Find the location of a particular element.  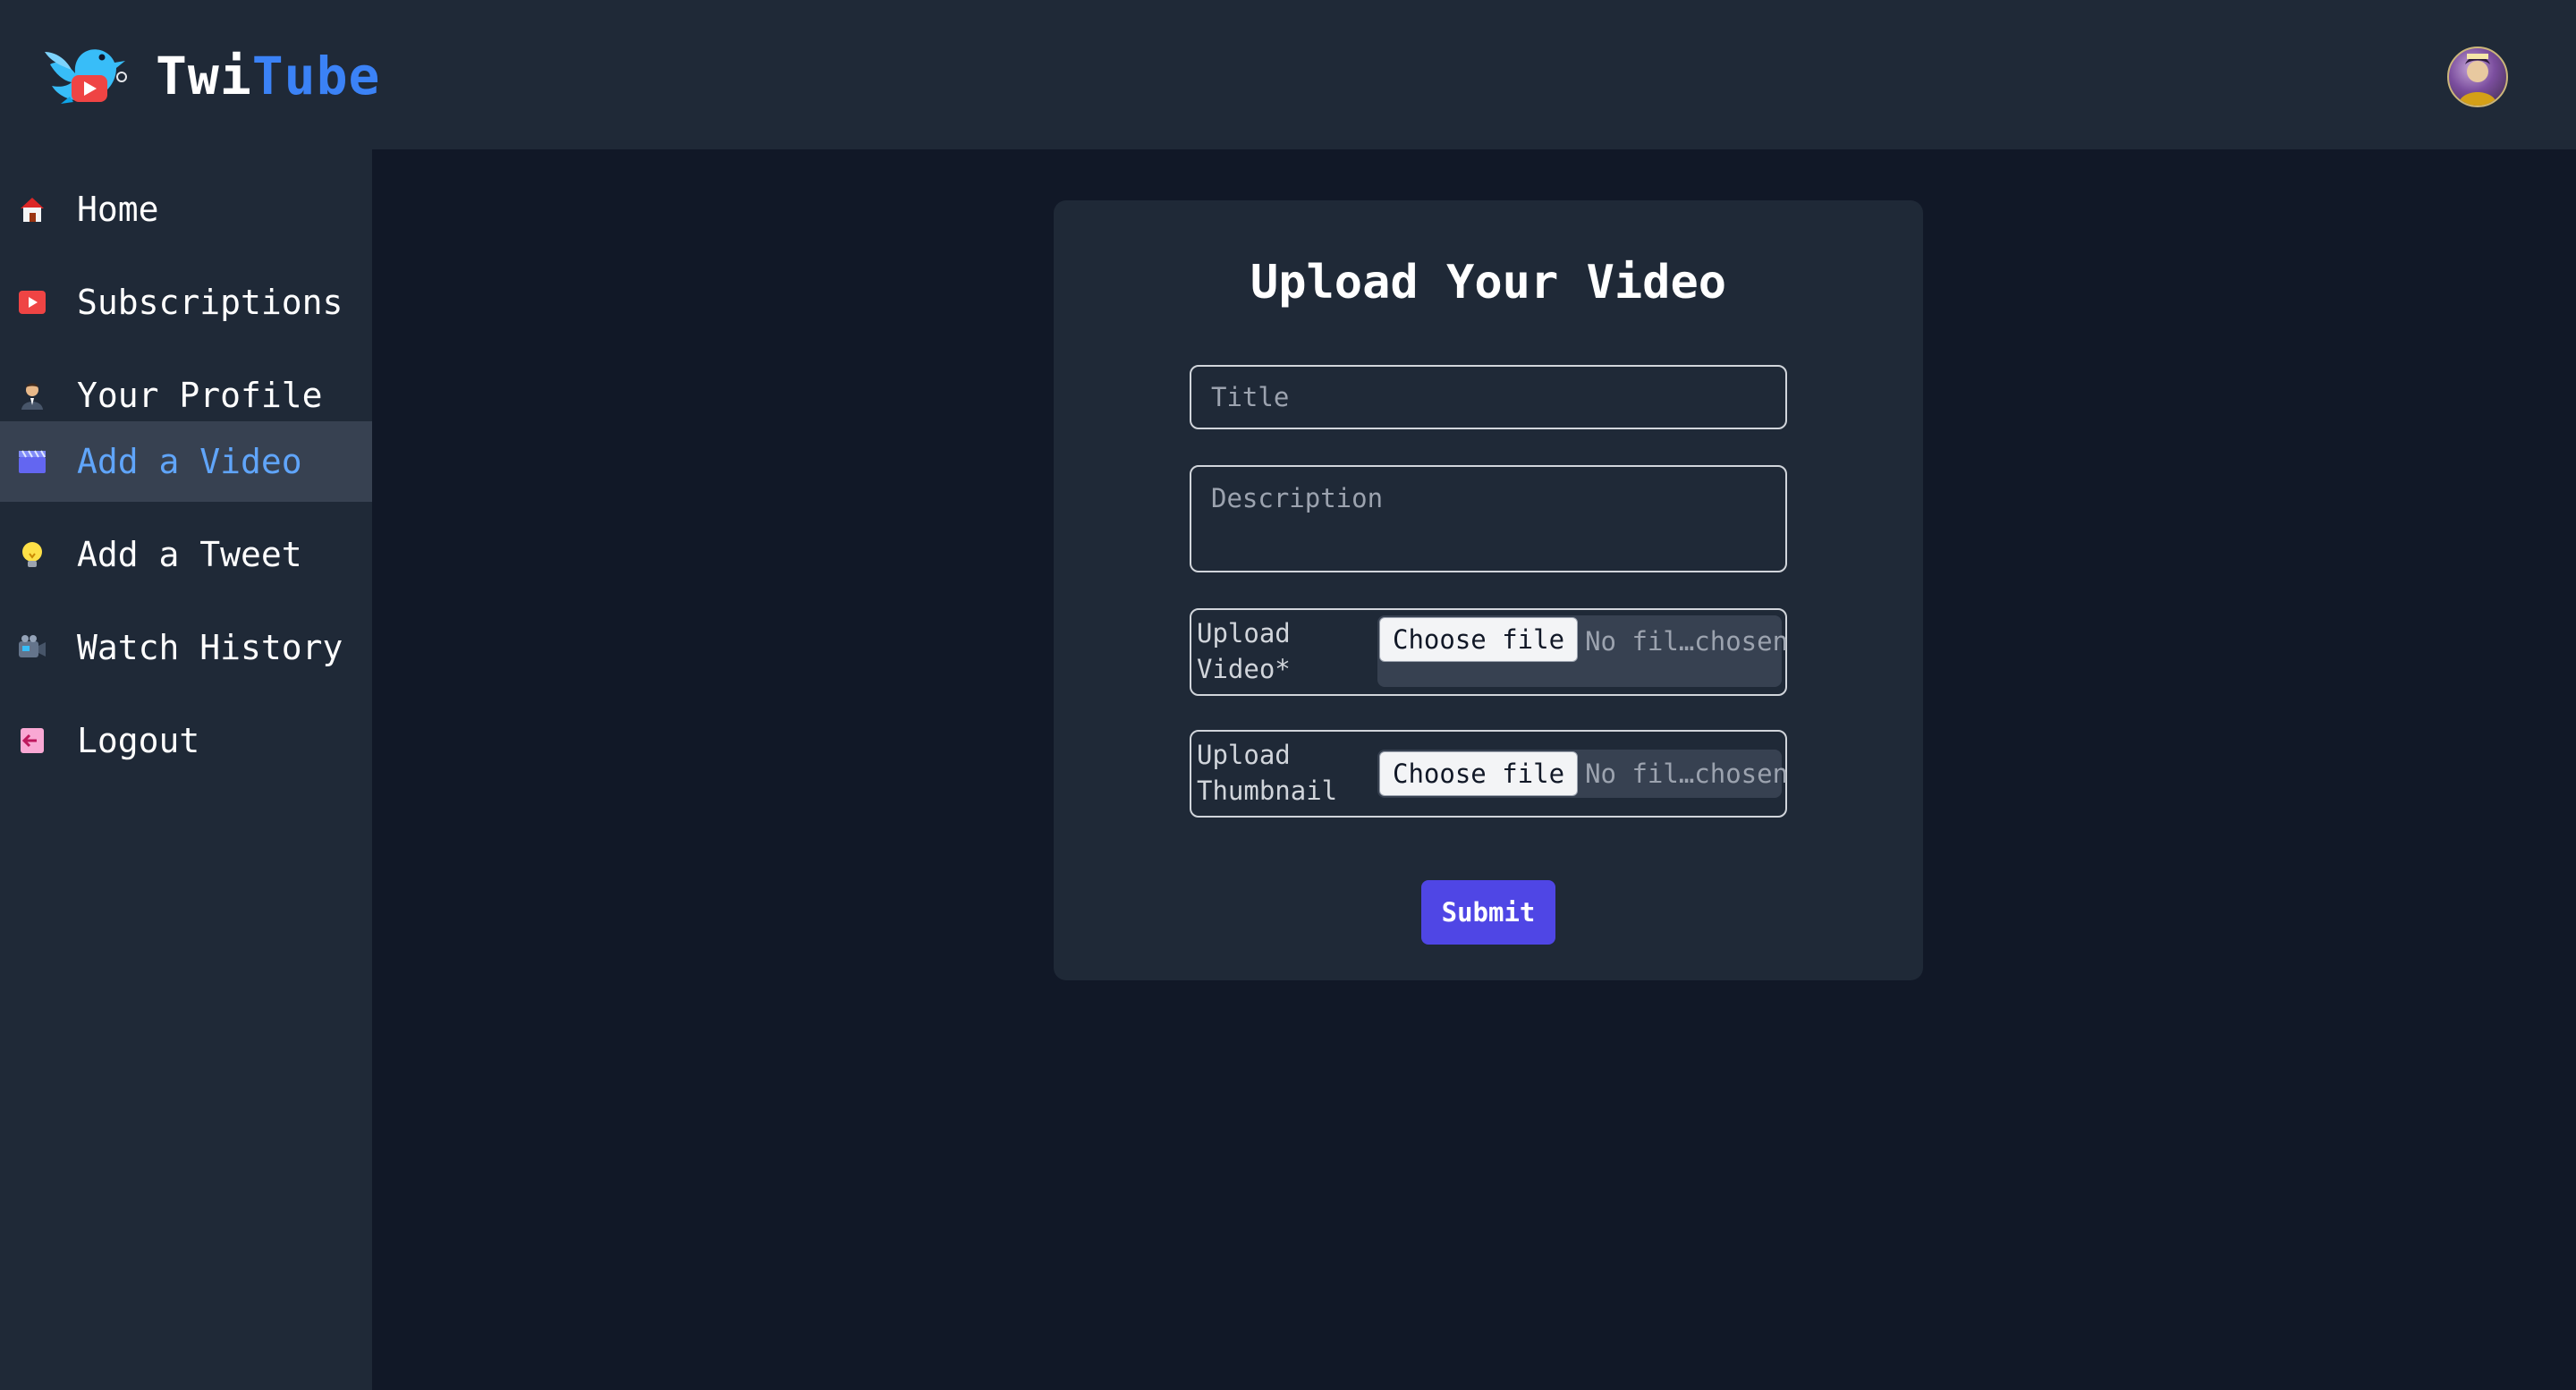

sidebar-item-label: Home is located at coordinates (118, 209).